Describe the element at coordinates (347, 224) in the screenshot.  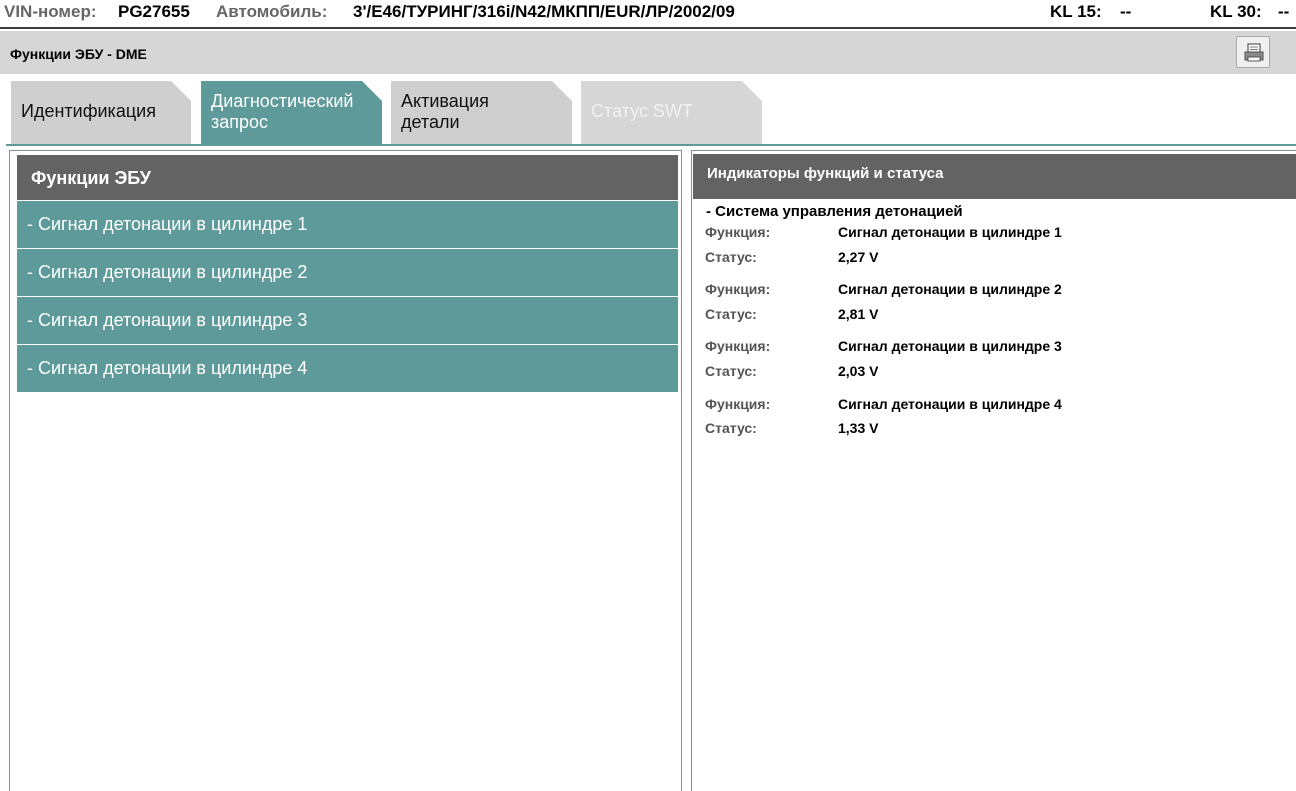
I see `function-list-item: - Сигнал детонации в цилиндре 1` at that location.